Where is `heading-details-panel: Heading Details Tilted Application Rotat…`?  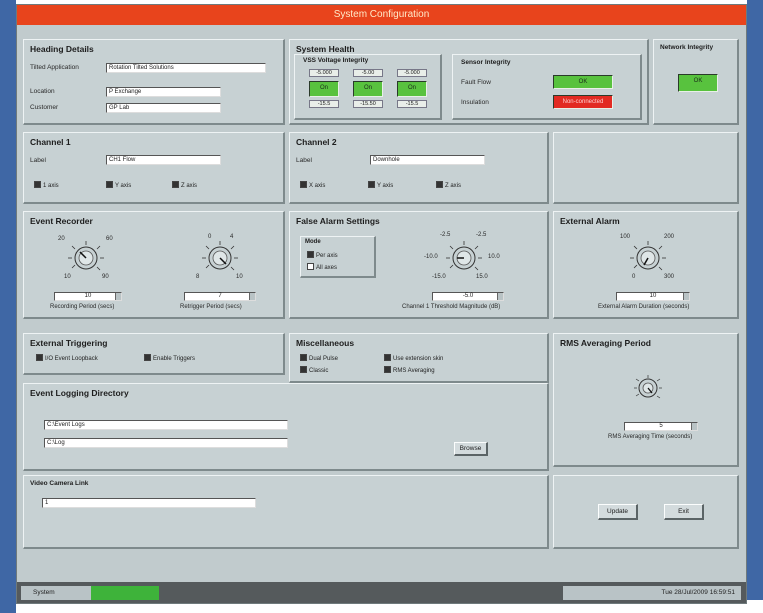 heading-details-panel: Heading Details Tilted Application Rotat… is located at coordinates (154, 82).